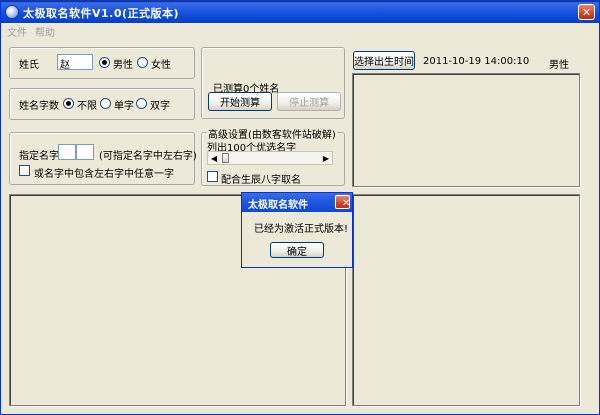  I want to click on length-single-radio, so click(105, 103).